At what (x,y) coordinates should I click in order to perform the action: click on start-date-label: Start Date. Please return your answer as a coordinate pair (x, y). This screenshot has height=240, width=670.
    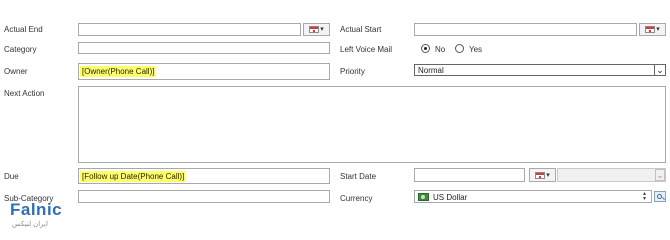
    Looking at the image, I should click on (358, 176).